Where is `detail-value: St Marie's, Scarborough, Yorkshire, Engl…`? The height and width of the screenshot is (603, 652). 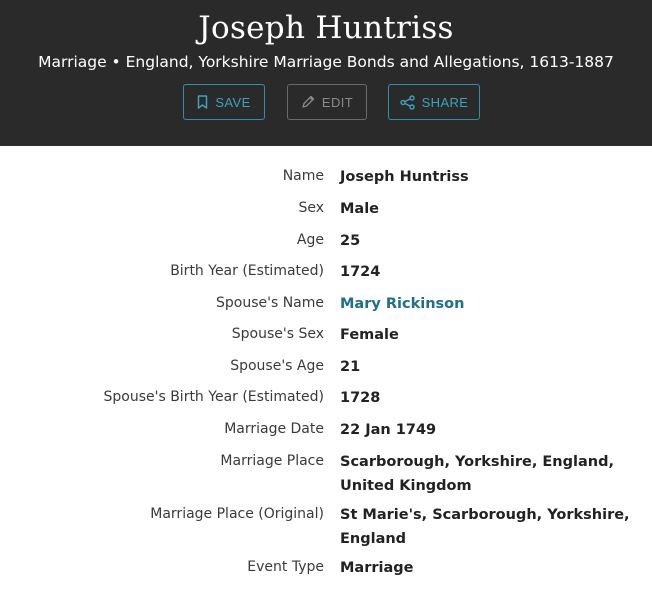 detail-value: St Marie's, Scarborough, Yorkshire, Engl… is located at coordinates (485, 527).